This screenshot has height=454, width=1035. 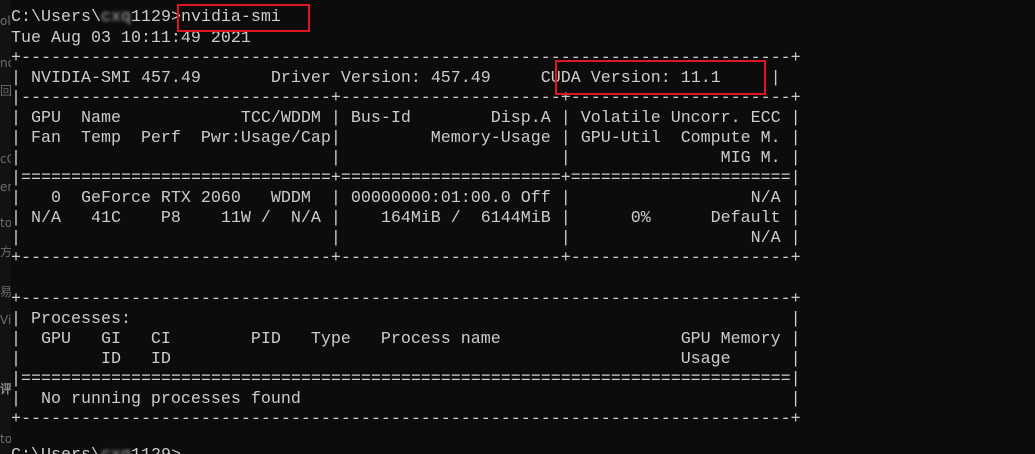 What do you see at coordinates (230, 17) in the screenshot?
I see `command-text: nvidia-smi` at bounding box center [230, 17].